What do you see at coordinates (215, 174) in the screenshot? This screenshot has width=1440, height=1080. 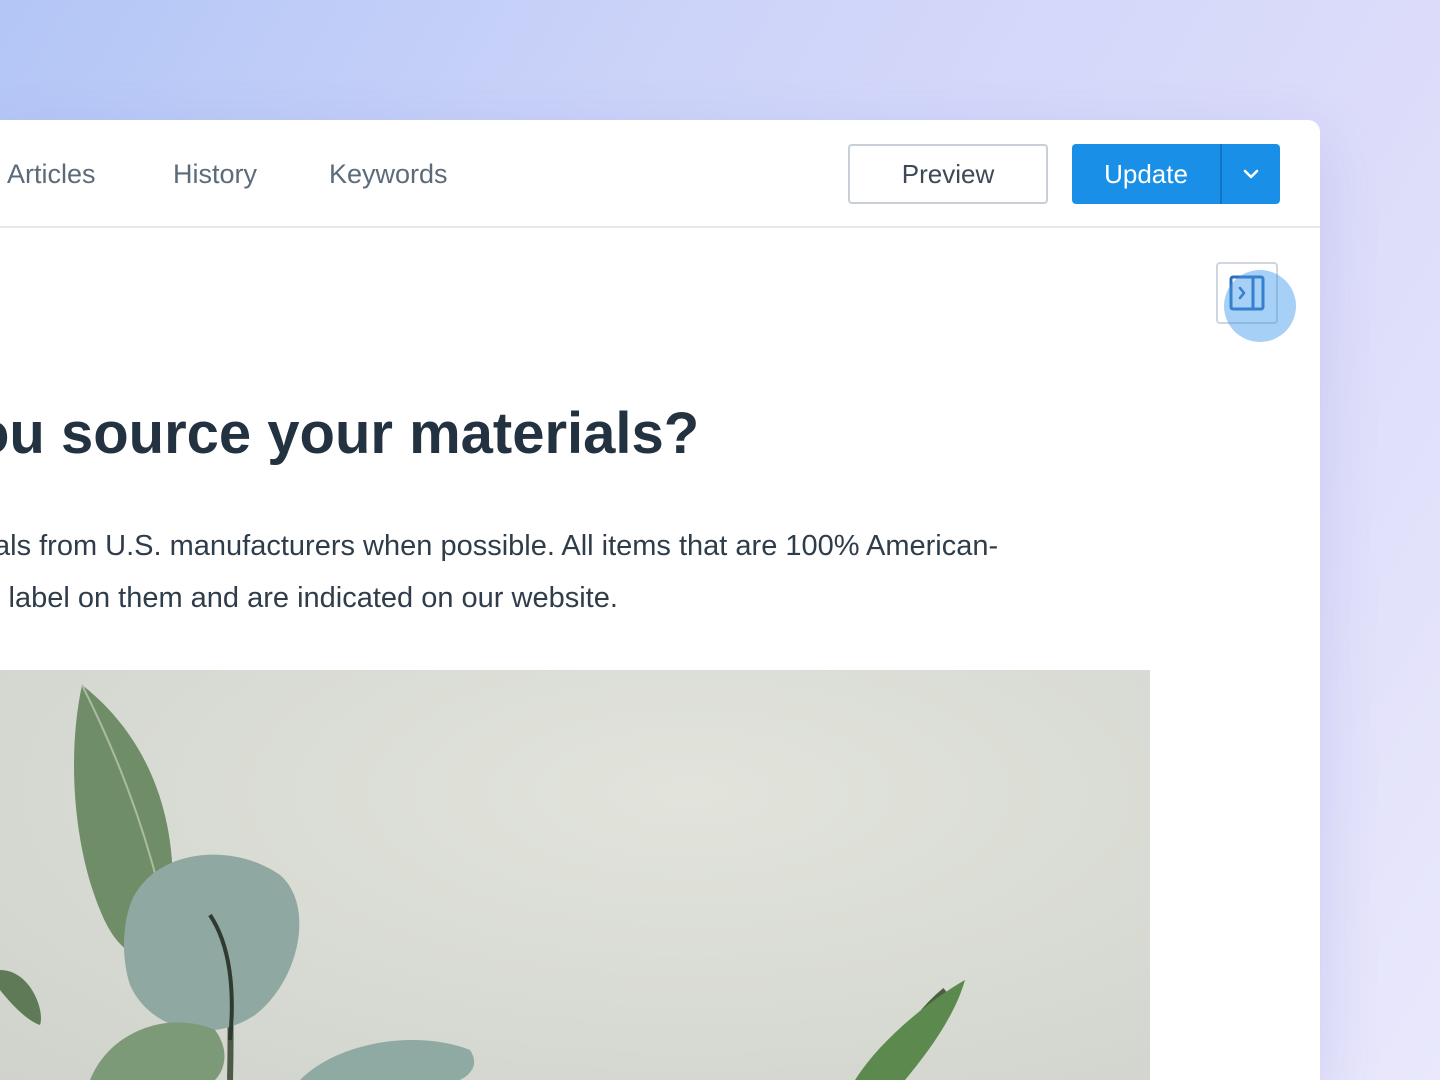 I see `tab-history: History` at bounding box center [215, 174].